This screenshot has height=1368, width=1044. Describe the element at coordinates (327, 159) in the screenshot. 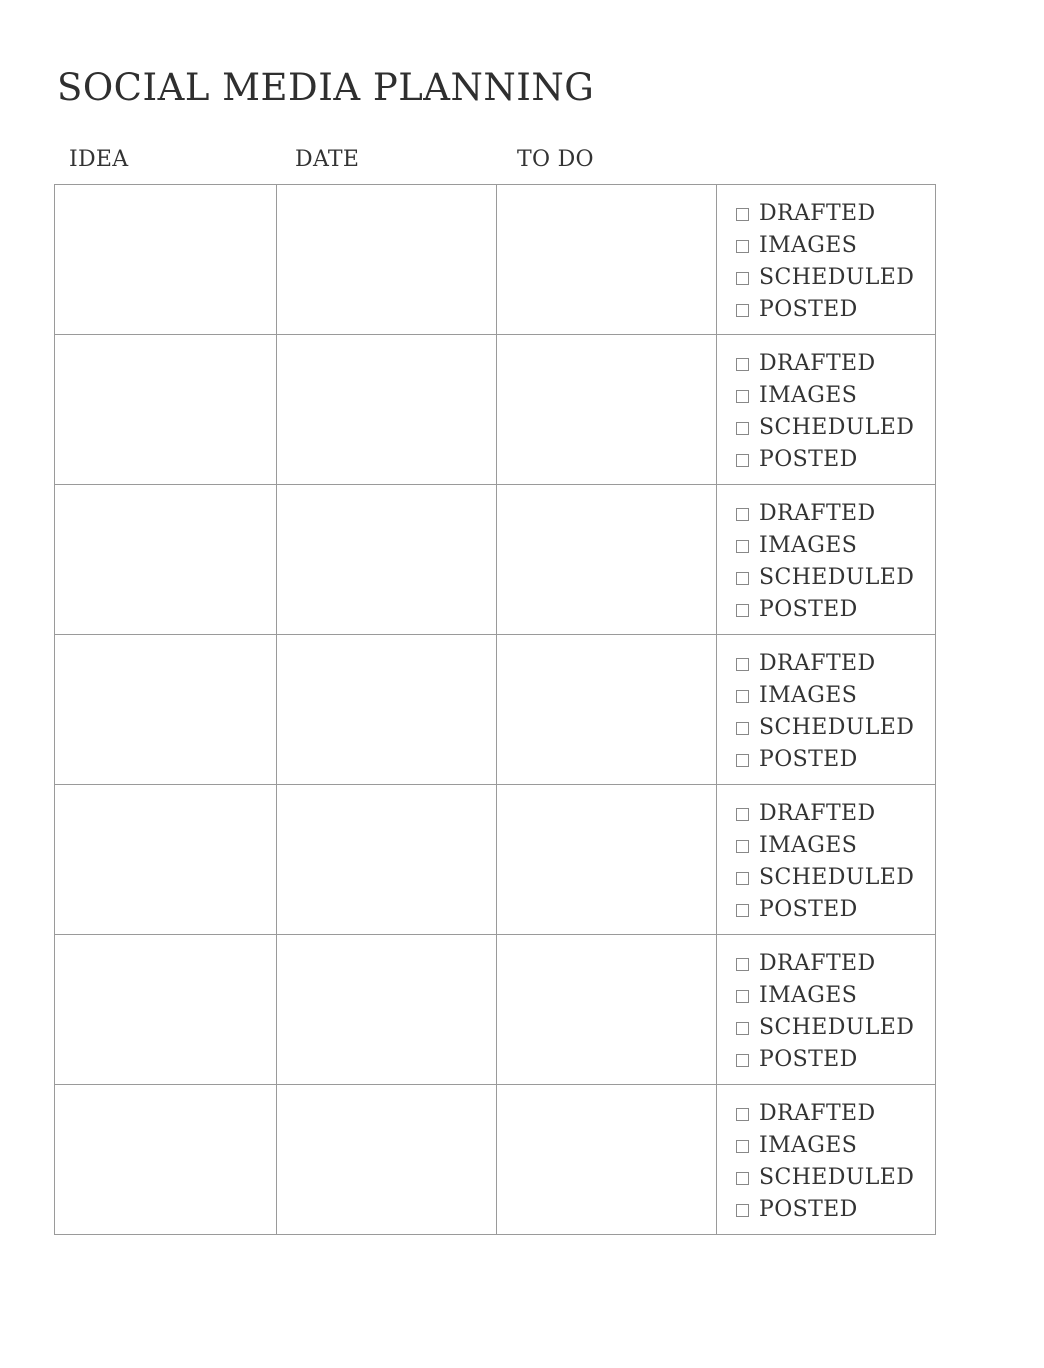

I see `column-header-date: DATE` at that location.